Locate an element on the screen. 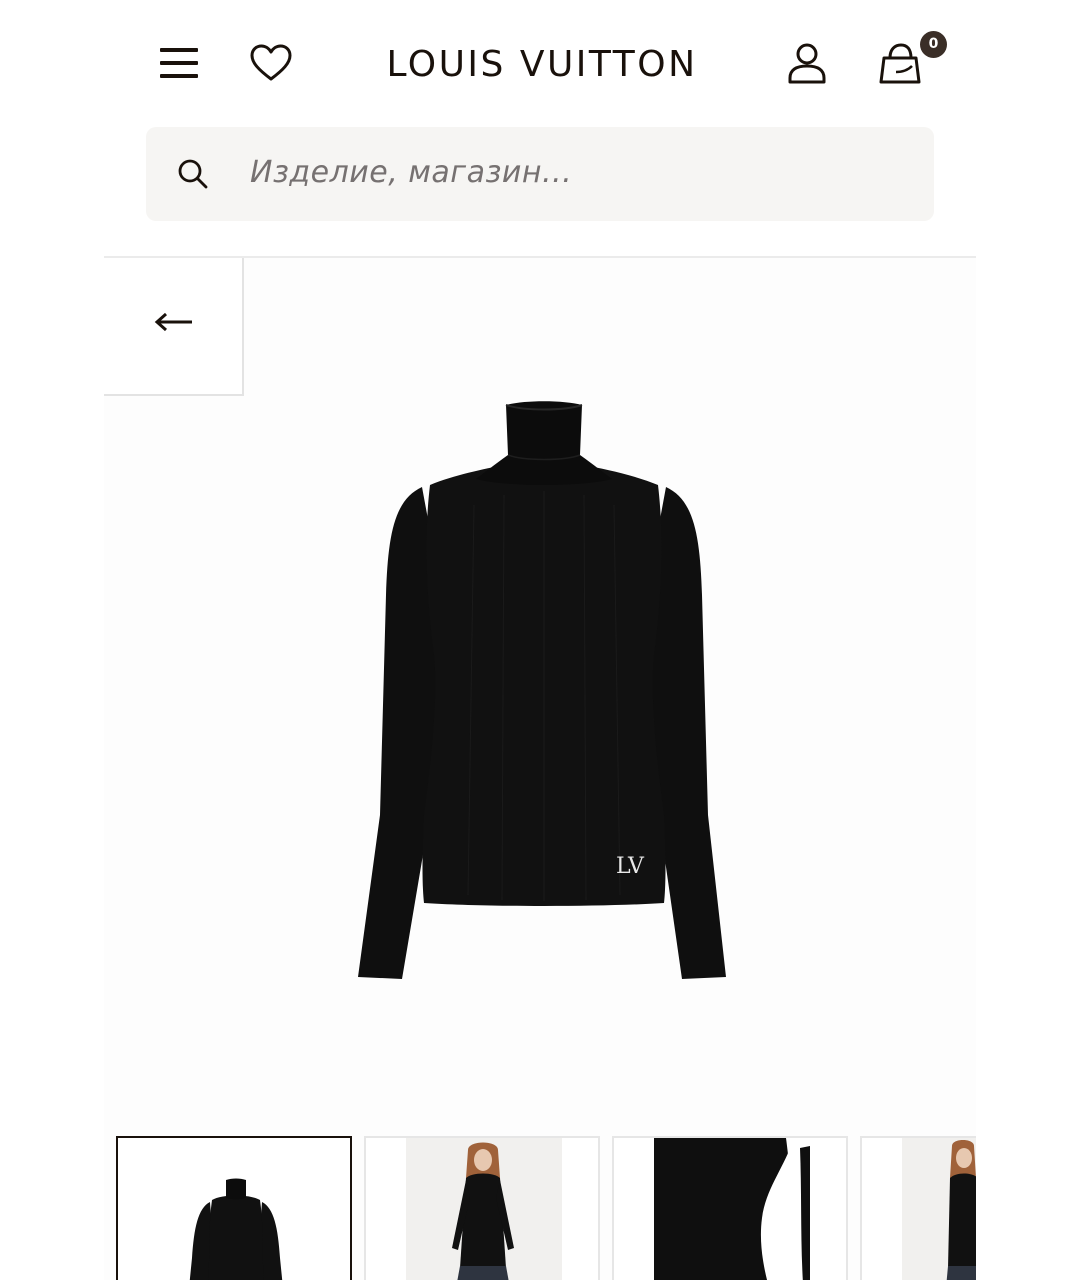 Image resolution: width=1080 pixels, height=1280 pixels. thumbnail-model-side-view is located at coordinates (918, 1208).